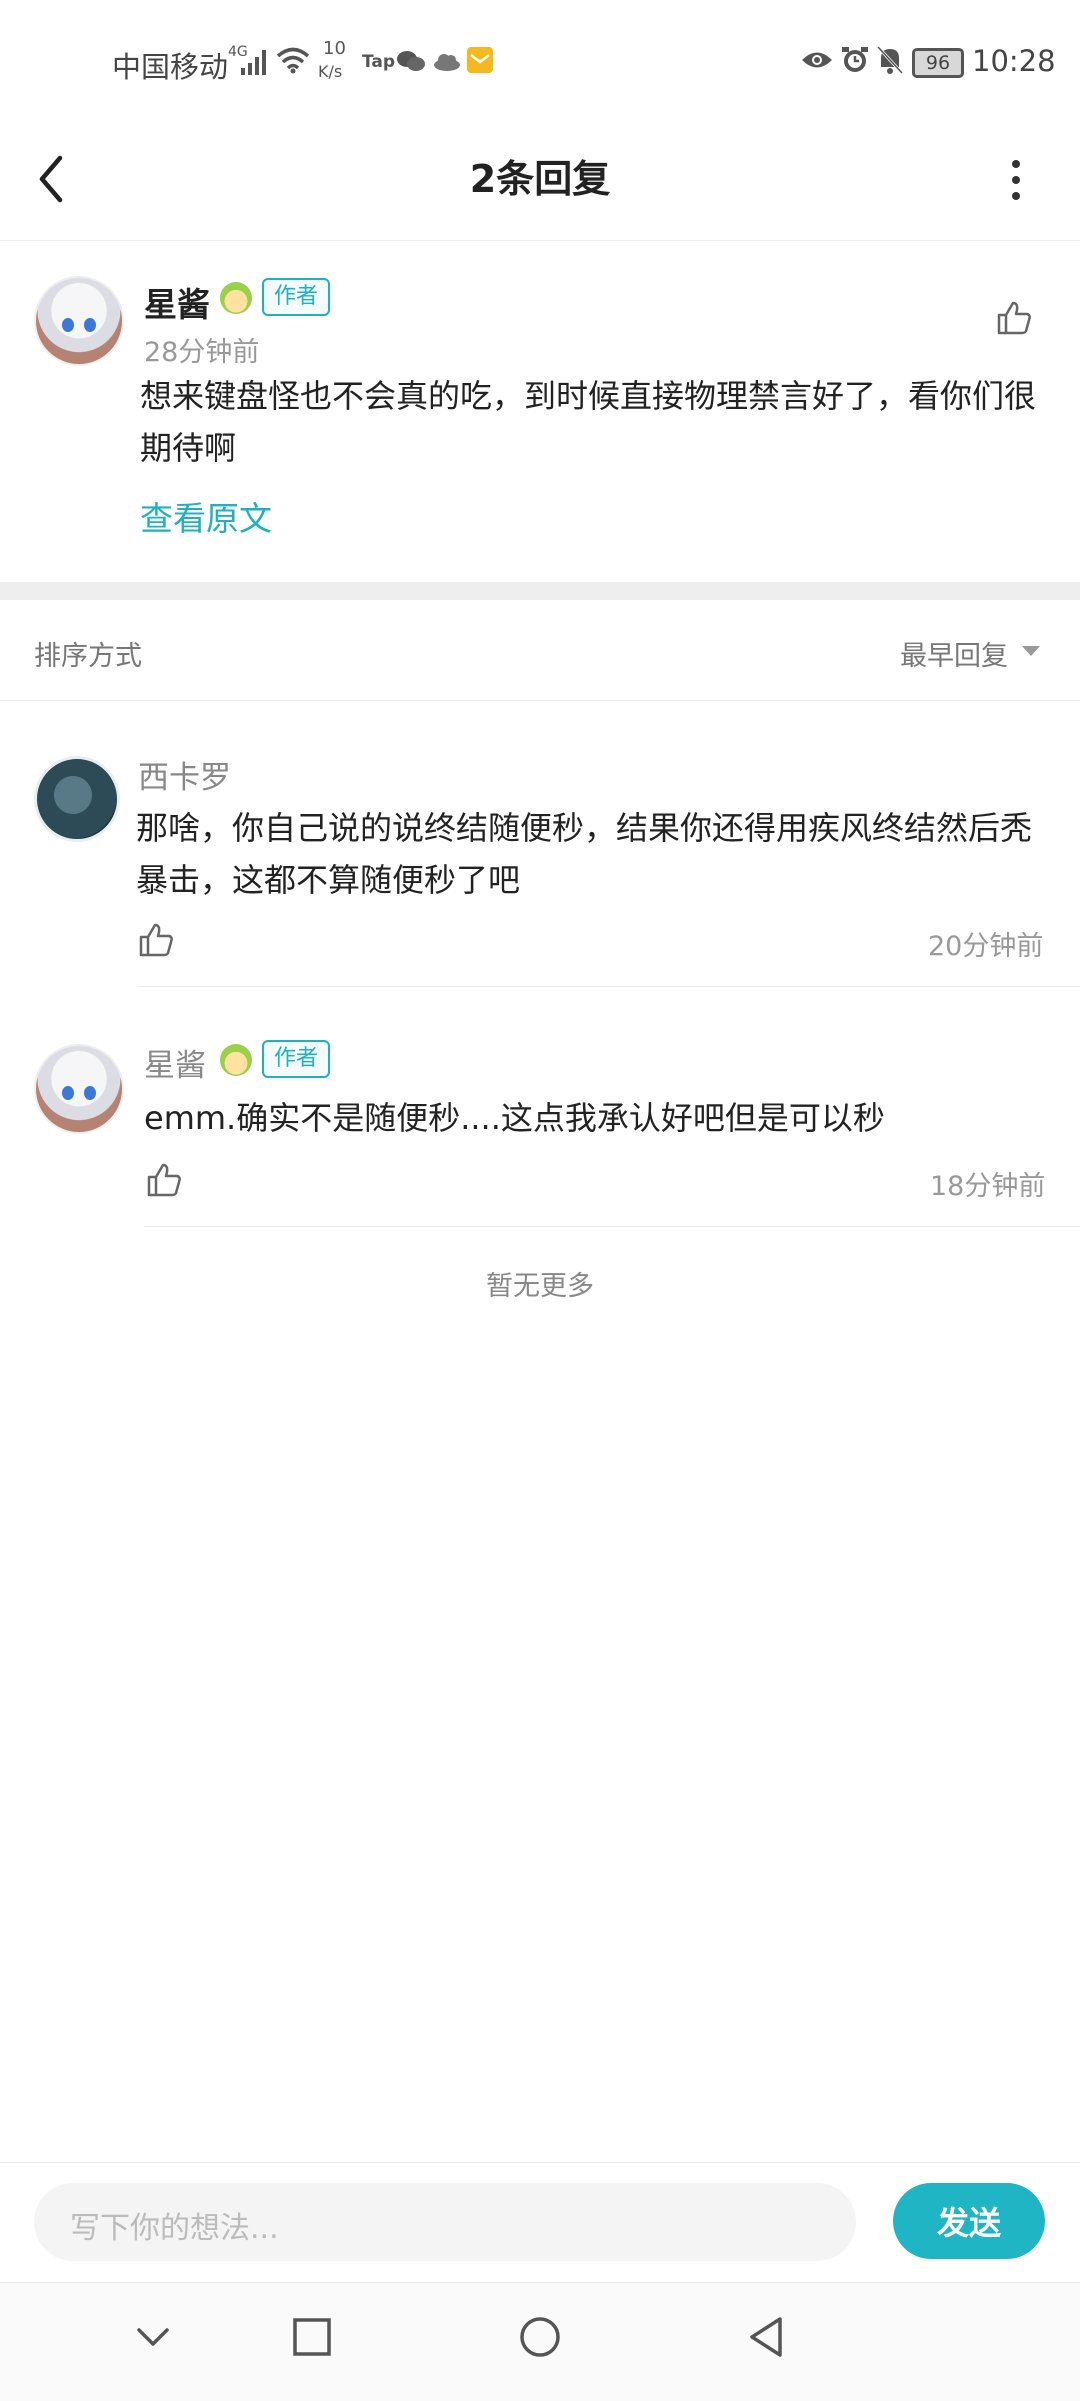 The width and height of the screenshot is (1080, 2401). Describe the element at coordinates (334, 48) in the screenshot. I see `speed-value: 10` at that location.